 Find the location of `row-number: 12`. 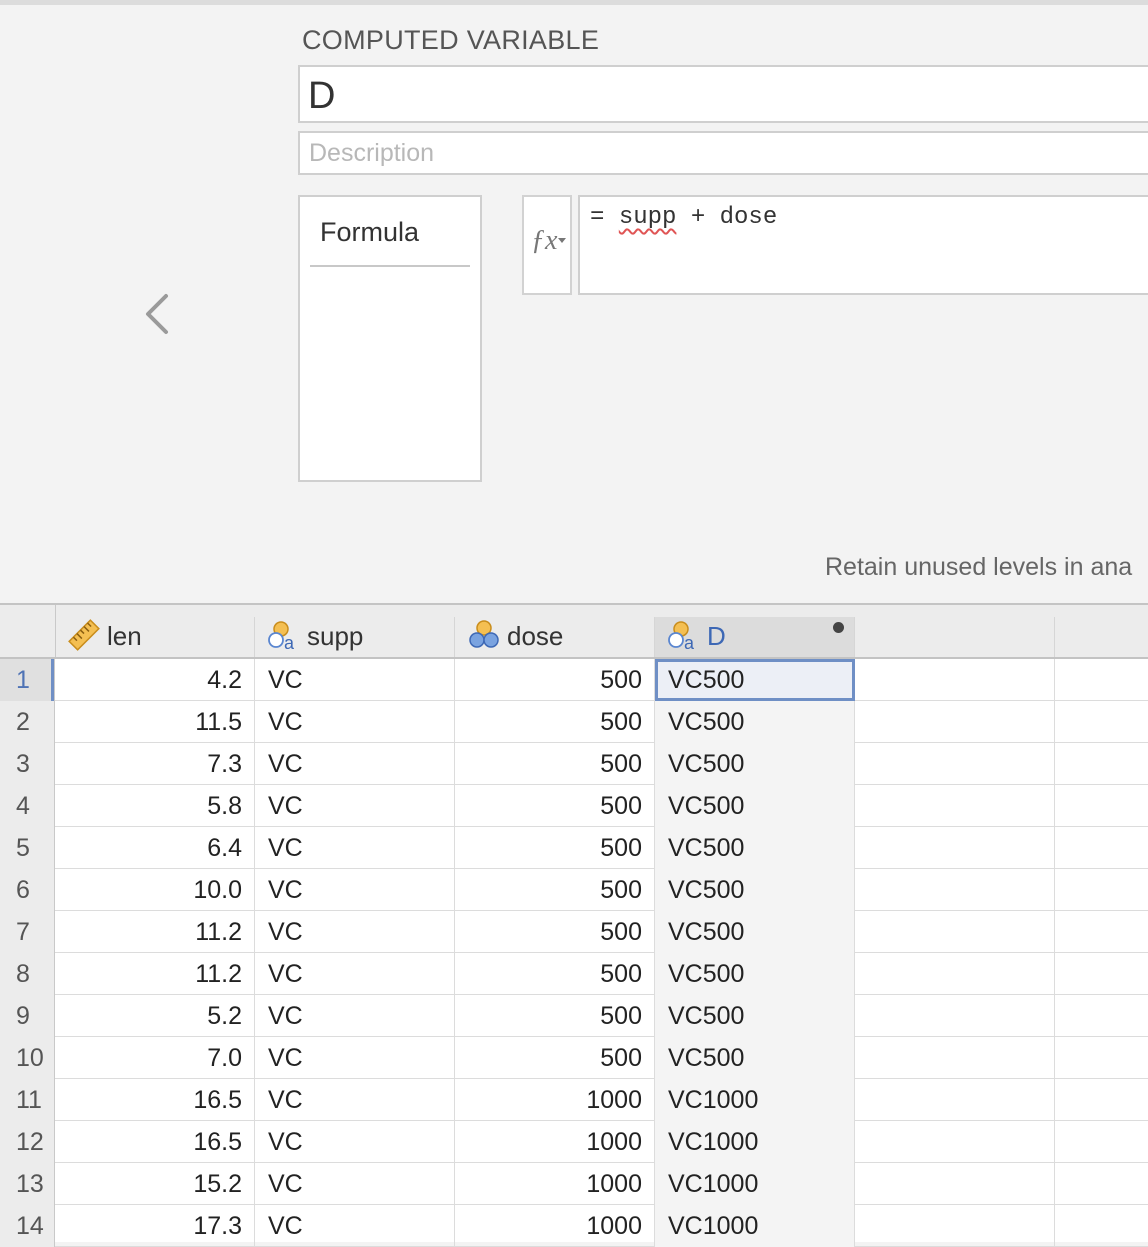

row-number: 12 is located at coordinates (27, 1142).